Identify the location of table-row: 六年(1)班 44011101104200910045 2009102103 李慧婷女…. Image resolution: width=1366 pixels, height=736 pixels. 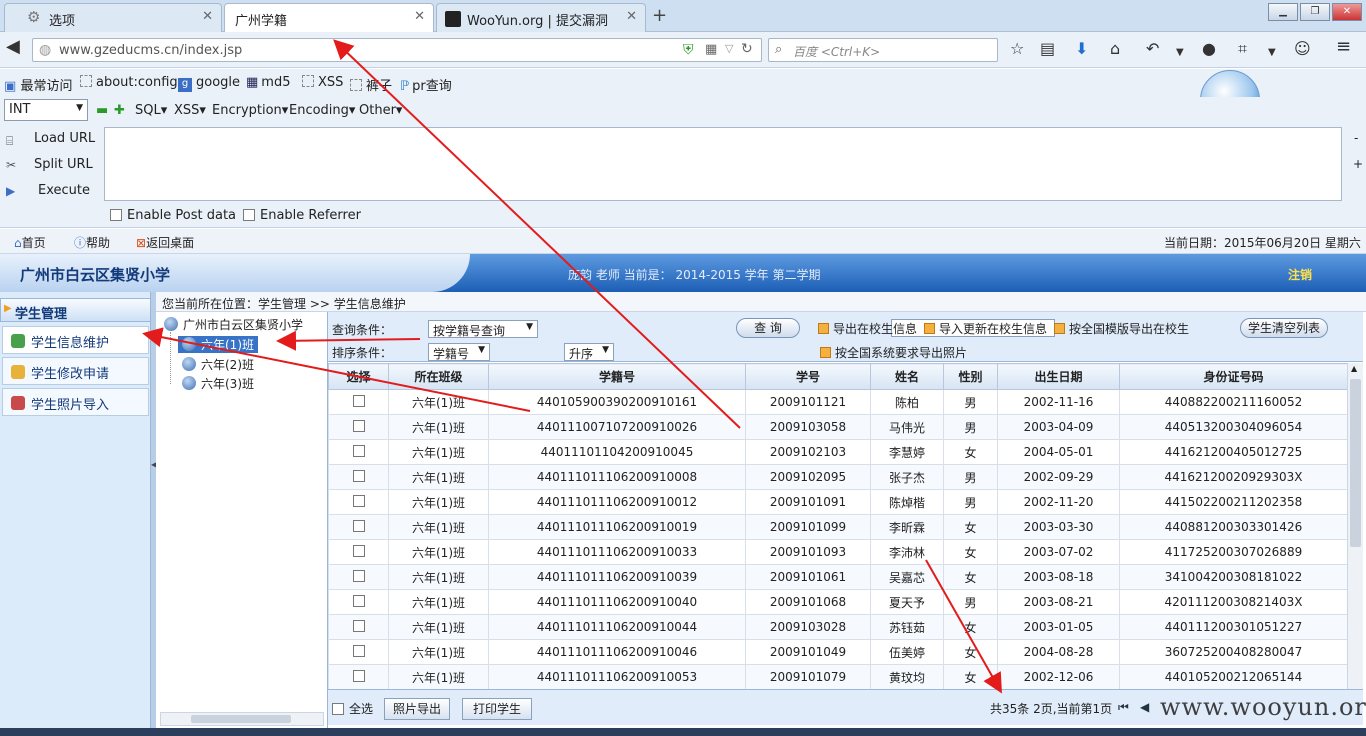
(837, 452).